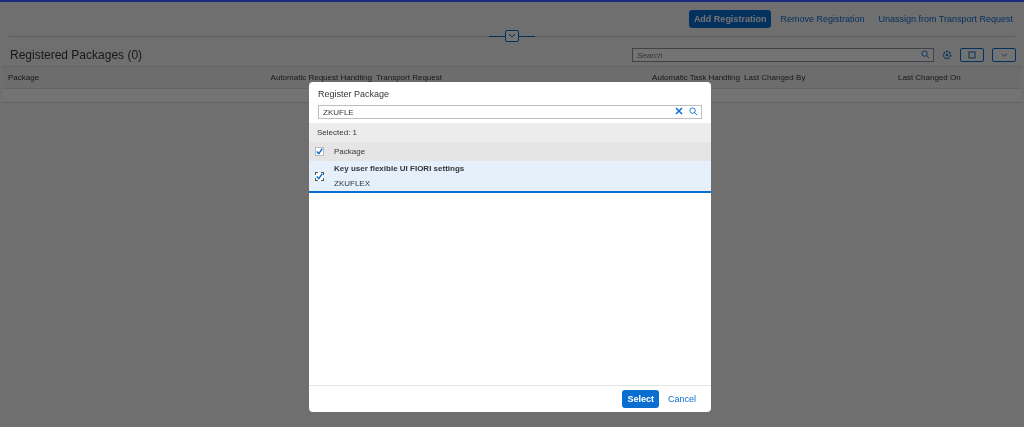 This screenshot has height=427, width=1024. What do you see at coordinates (945, 19) in the screenshot?
I see `toolbar-button: Unassign from Transport Request` at bounding box center [945, 19].